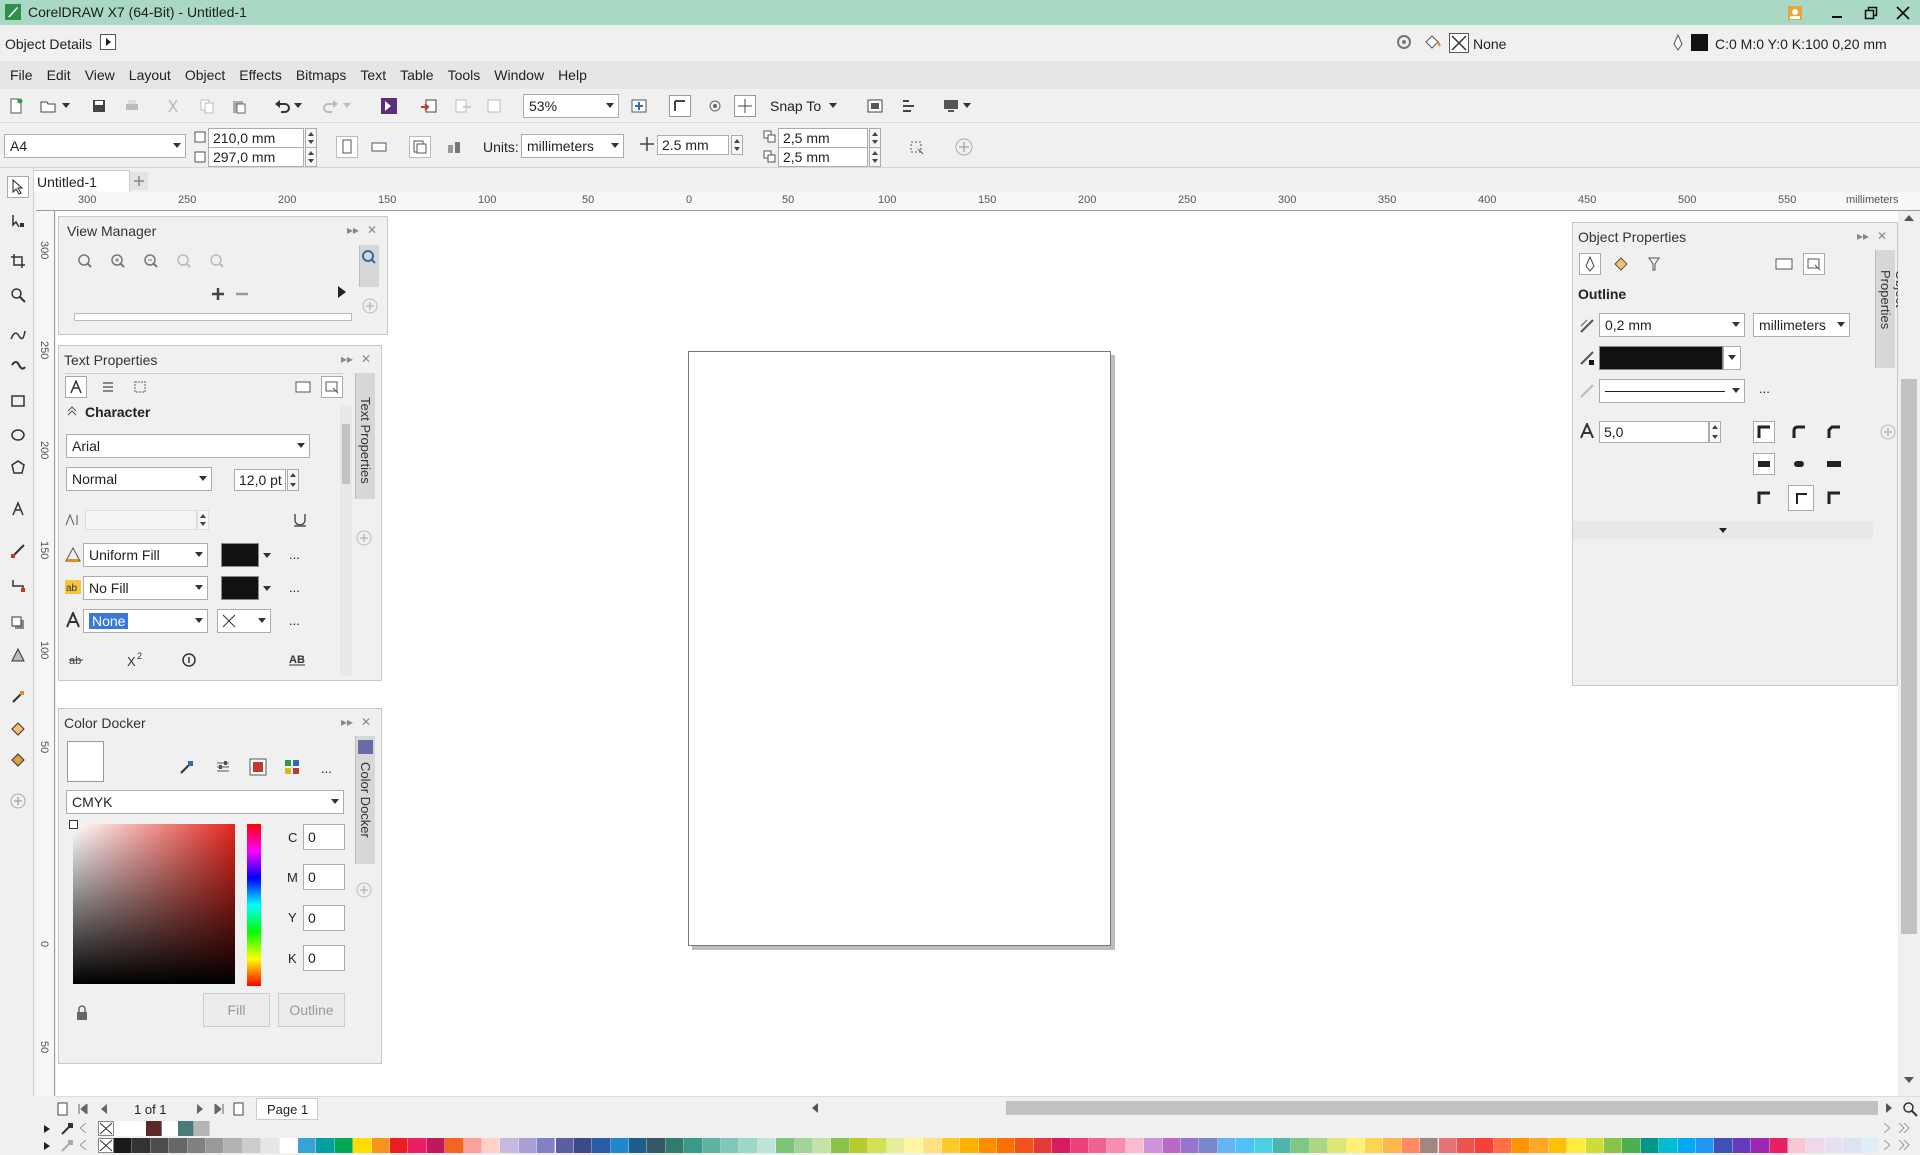 The height and width of the screenshot is (1155, 1920). What do you see at coordinates (715, 106) in the screenshot?
I see `show-grid-icon` at bounding box center [715, 106].